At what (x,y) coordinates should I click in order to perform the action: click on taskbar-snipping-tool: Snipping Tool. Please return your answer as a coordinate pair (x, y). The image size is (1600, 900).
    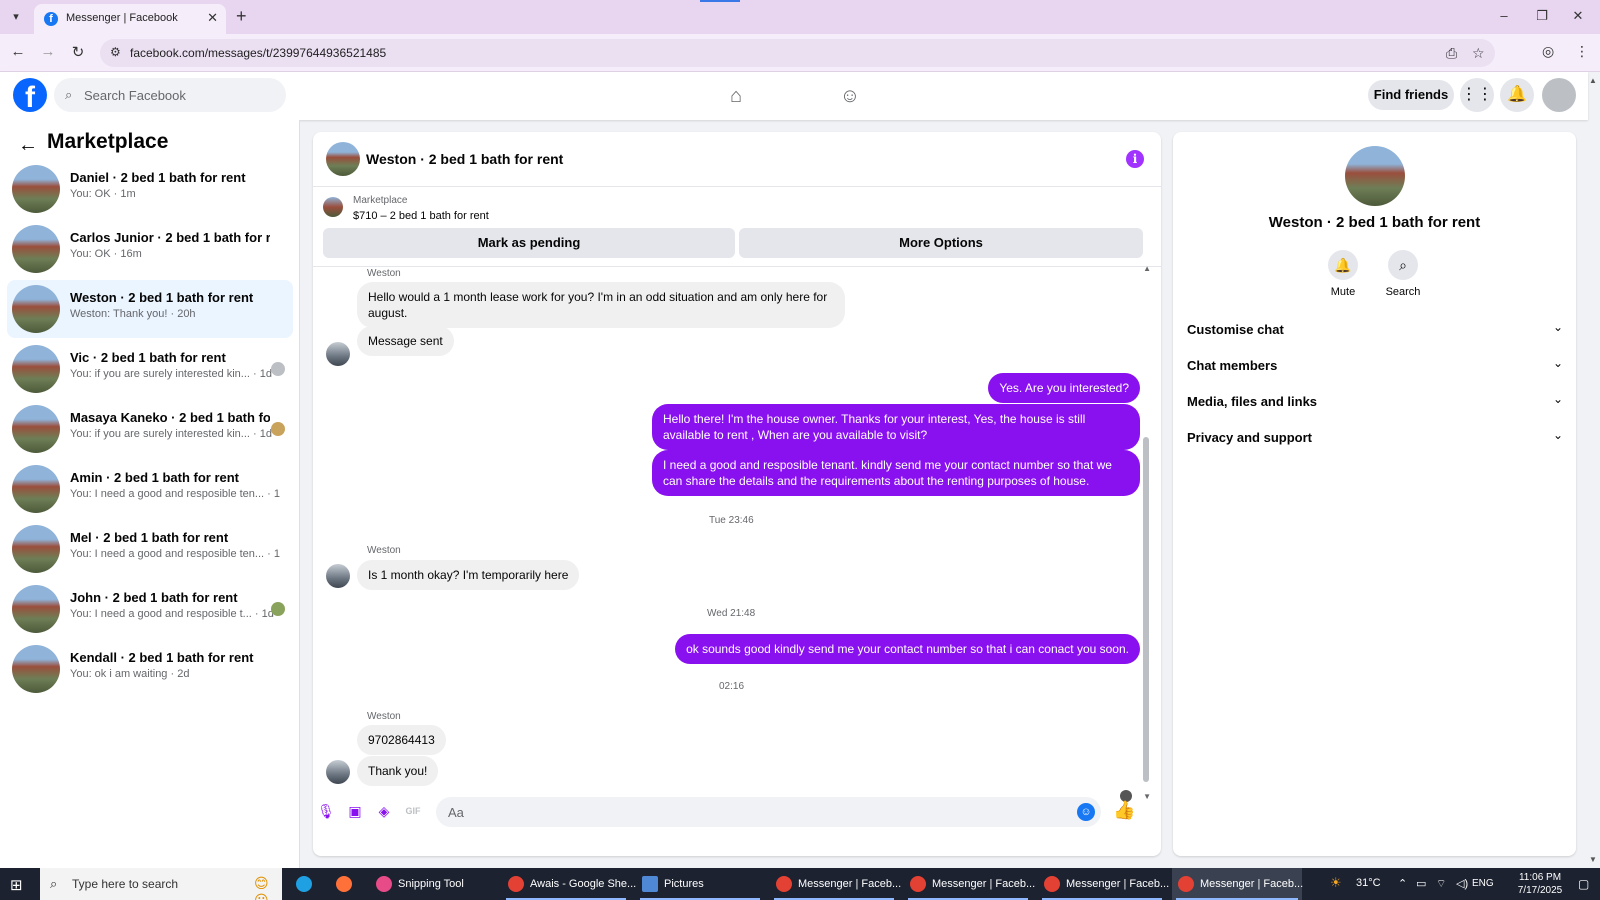
    Looking at the image, I should click on (434, 884).